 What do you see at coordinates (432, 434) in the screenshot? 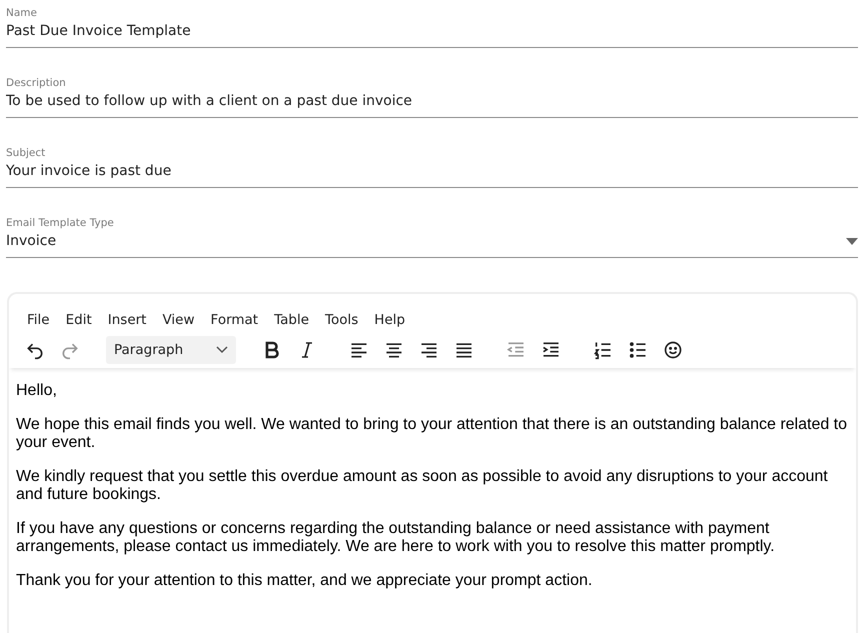
I see `paragraph: We hope this email finds you well. We wanted to bring to your attention that there is an outstanding balance related to your event.` at bounding box center [432, 434].